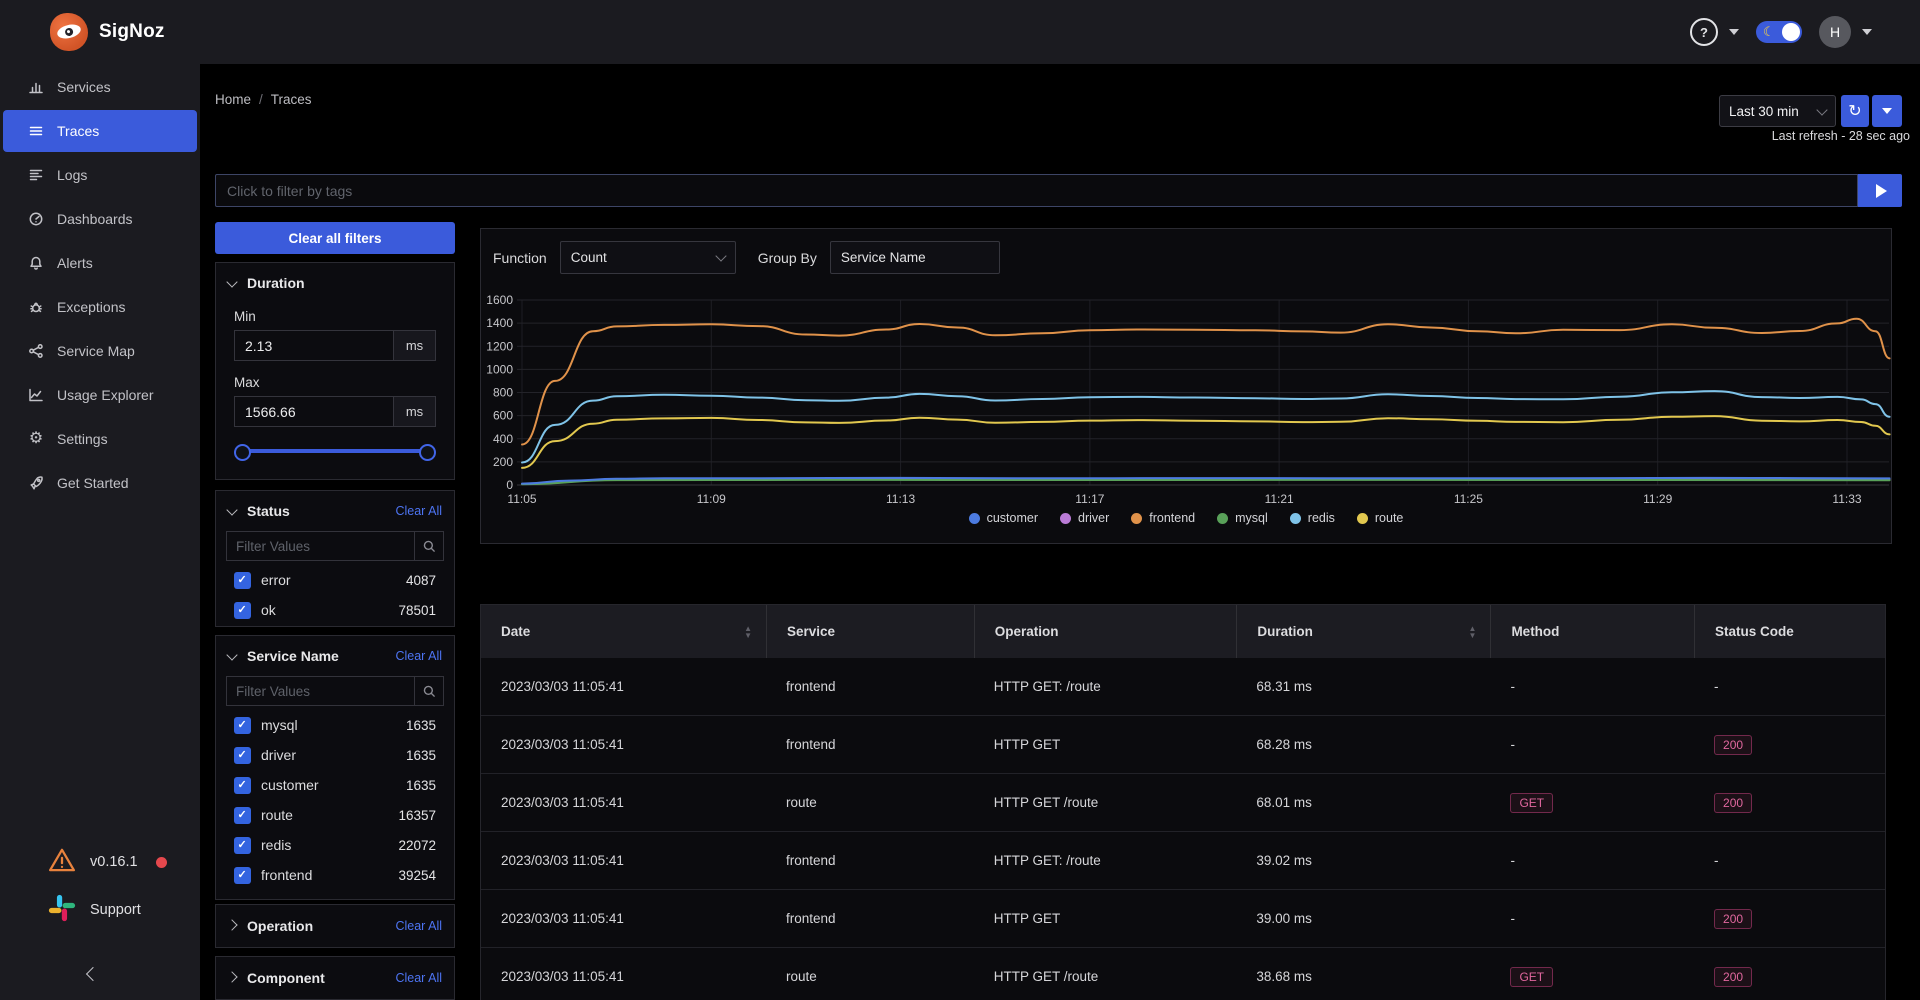 The width and height of the screenshot is (1920, 1000). What do you see at coordinates (100, 439) in the screenshot?
I see `sidebar-item-settings: ⚙ Settings` at bounding box center [100, 439].